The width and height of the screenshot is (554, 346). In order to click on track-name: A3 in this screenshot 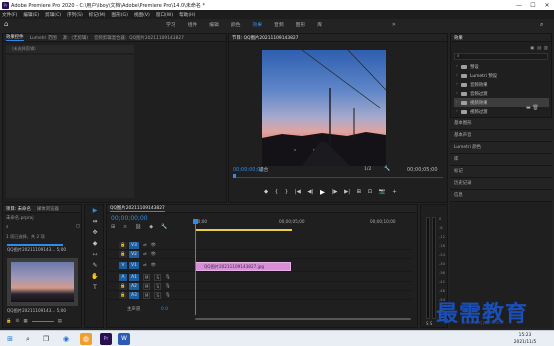, I will do `click(134, 295)`.